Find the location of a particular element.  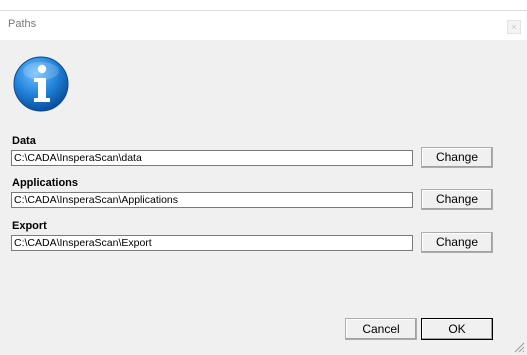

applications-change-button: Change is located at coordinates (457, 199).